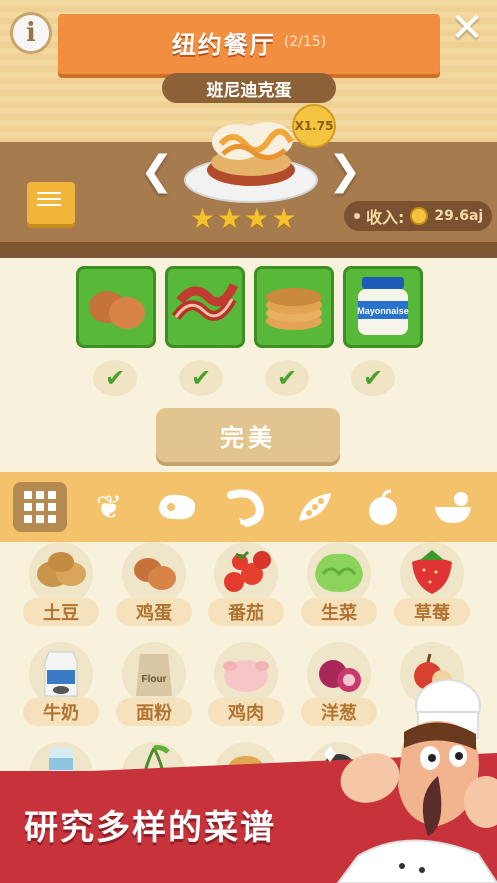  I want to click on pantry-label: 牛奶, so click(61, 712).